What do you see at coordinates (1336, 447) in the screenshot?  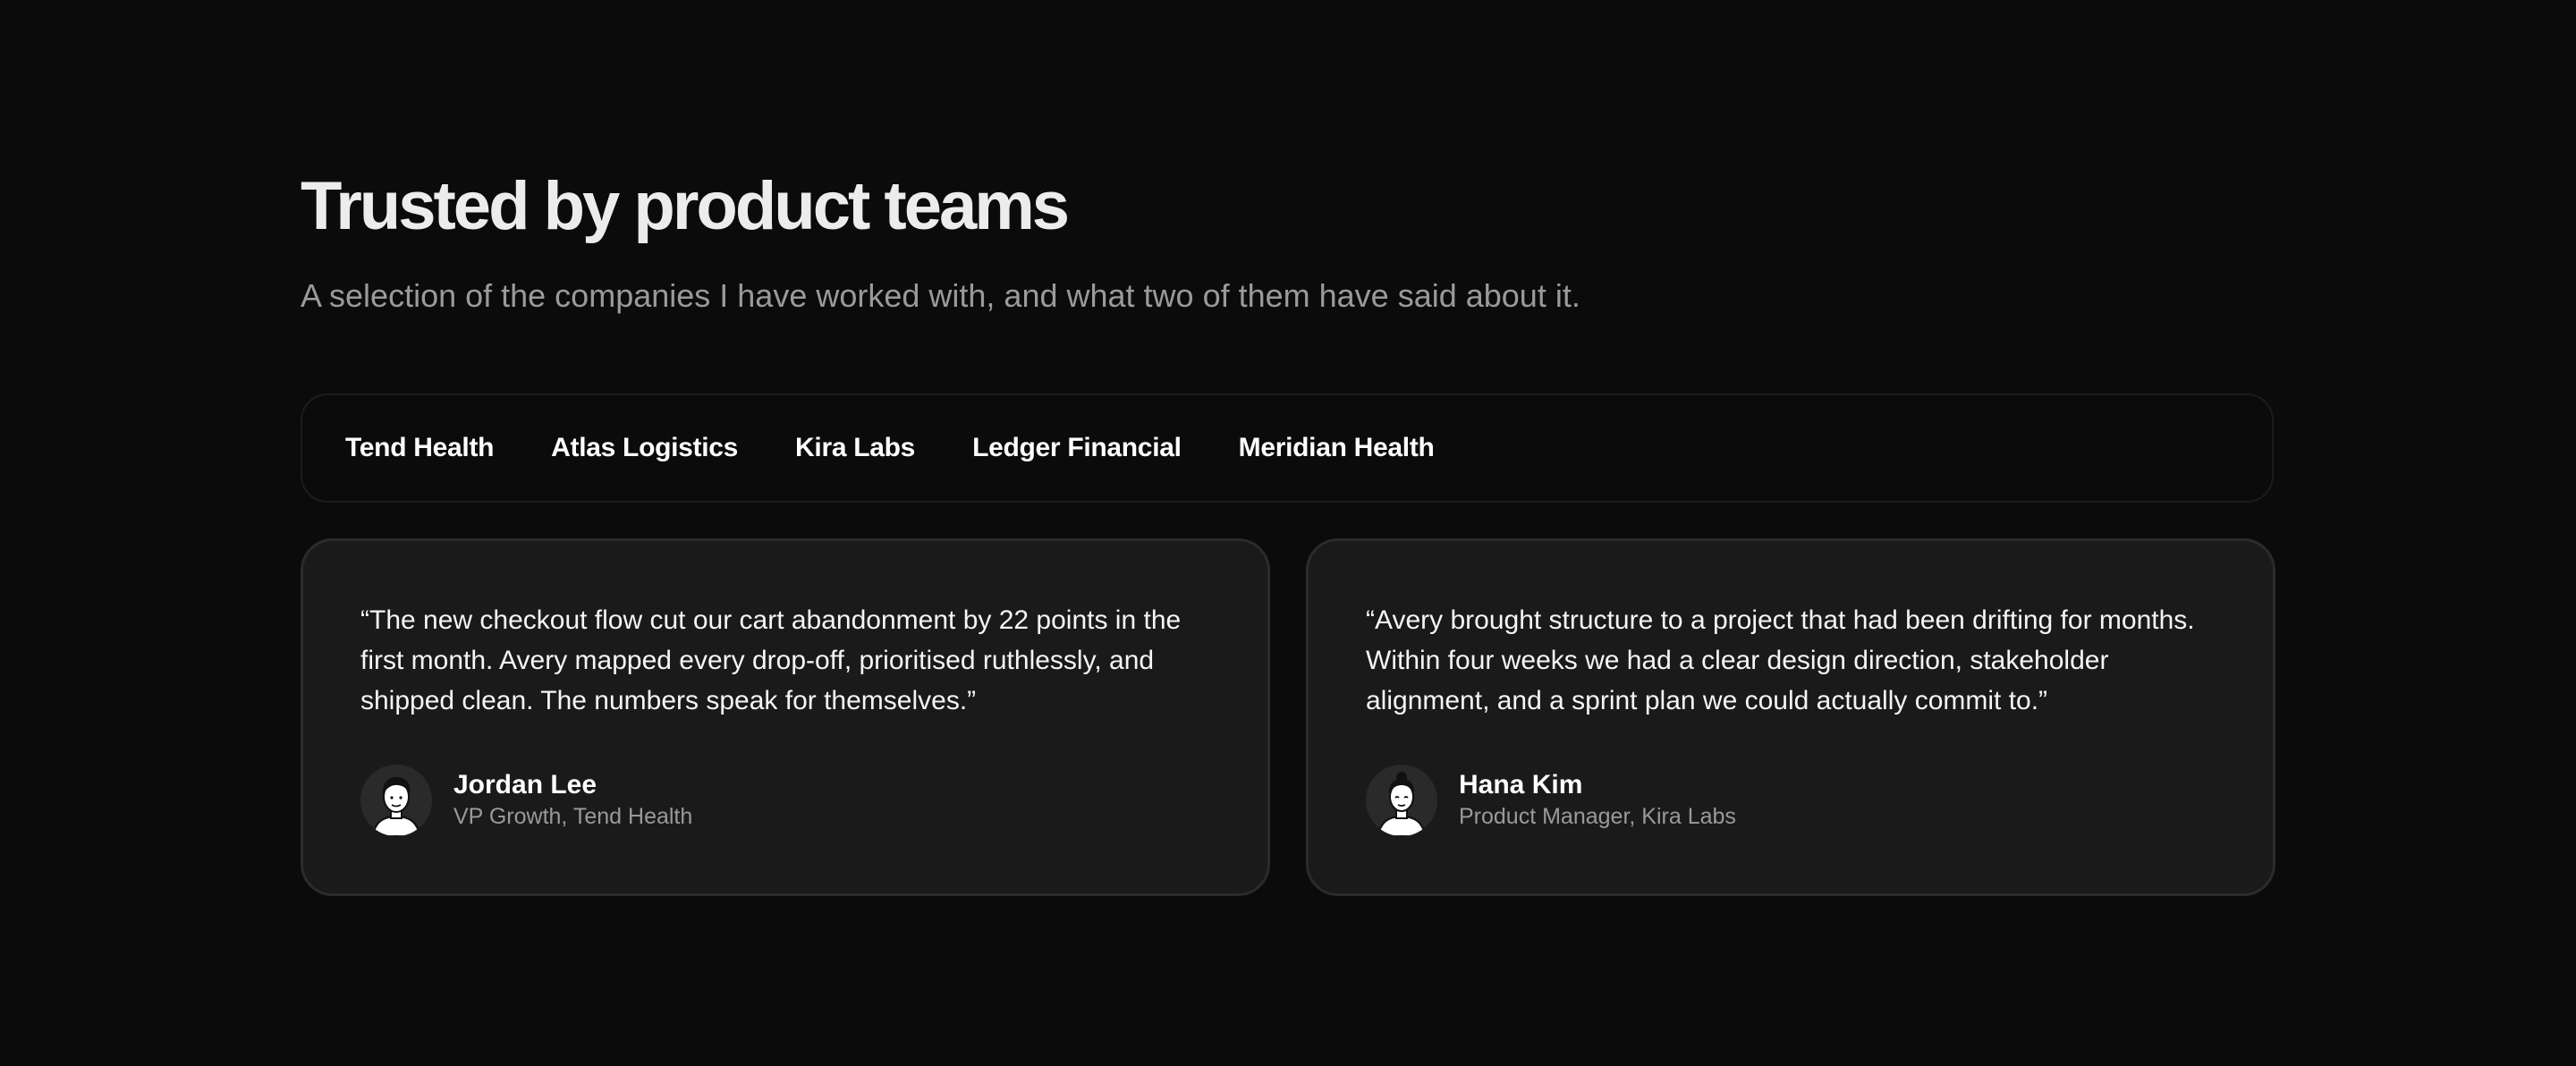 I see `client-logo-meridian-health: Meridian Health` at bounding box center [1336, 447].